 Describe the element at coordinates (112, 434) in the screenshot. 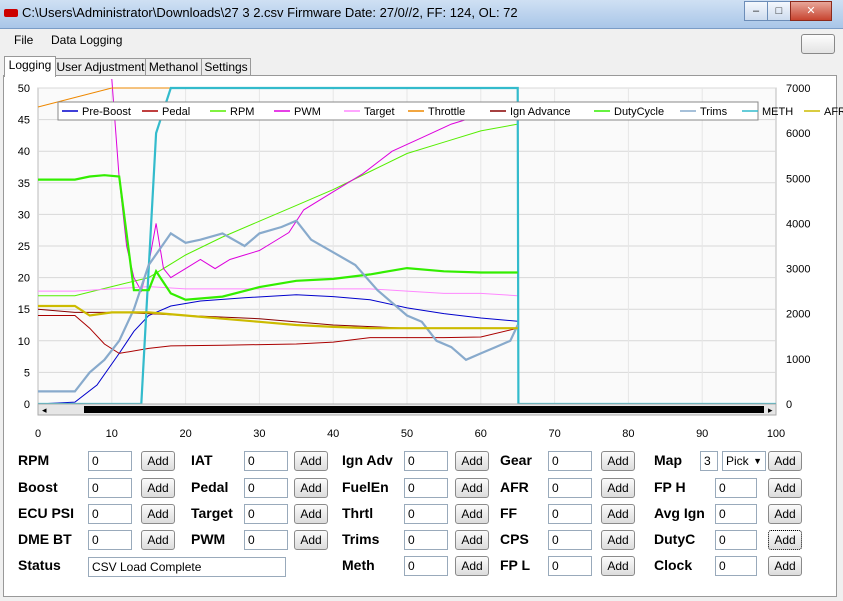

I see `x-tick-label: 10` at that location.